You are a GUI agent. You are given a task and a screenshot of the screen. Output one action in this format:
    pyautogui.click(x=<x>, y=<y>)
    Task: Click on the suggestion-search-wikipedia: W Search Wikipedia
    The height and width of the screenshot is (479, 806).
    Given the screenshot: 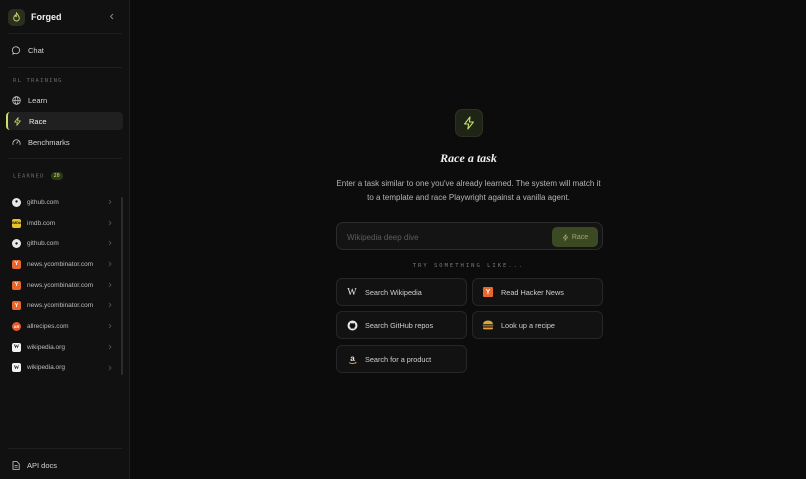 What is the action you would take?
    pyautogui.click(x=401, y=292)
    